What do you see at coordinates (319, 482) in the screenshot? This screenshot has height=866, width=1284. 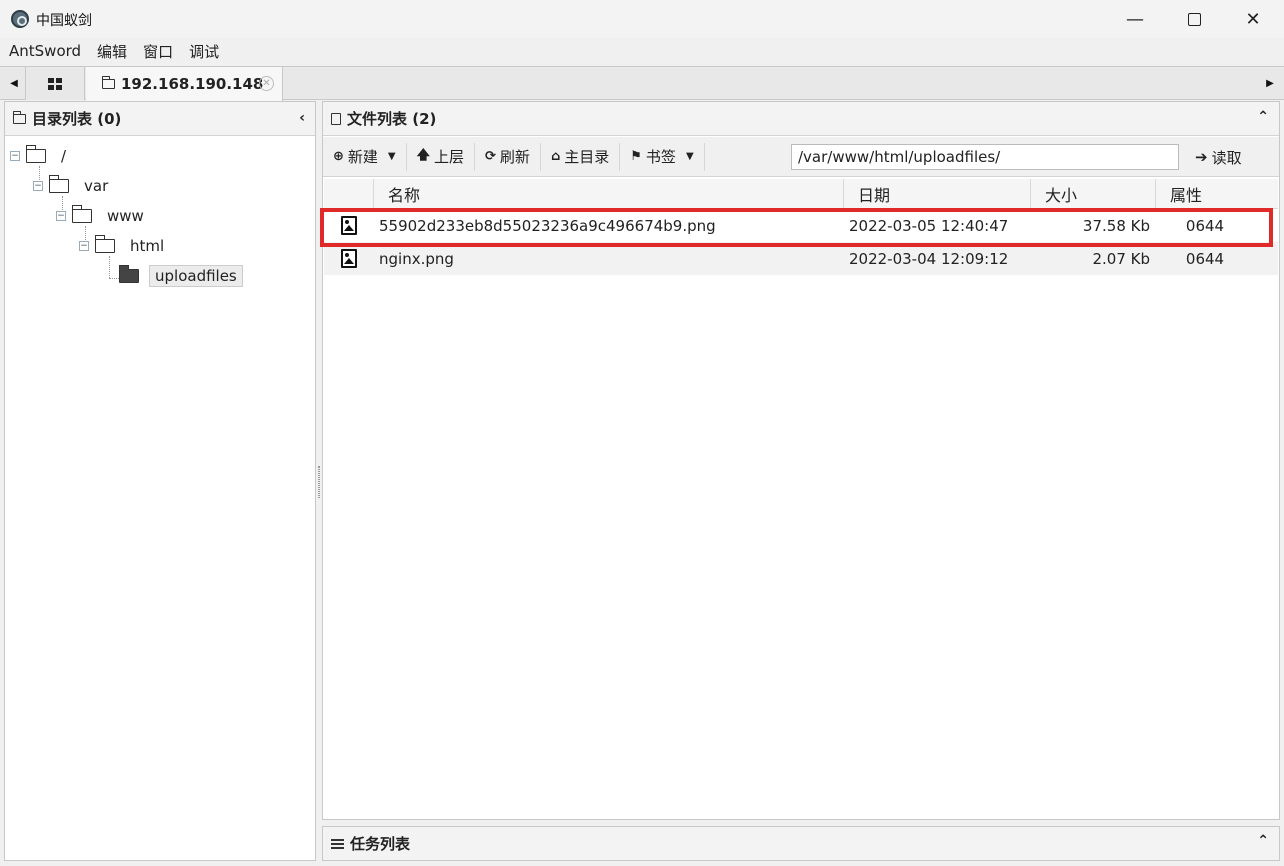 I see `panel-splitter-handle` at bounding box center [319, 482].